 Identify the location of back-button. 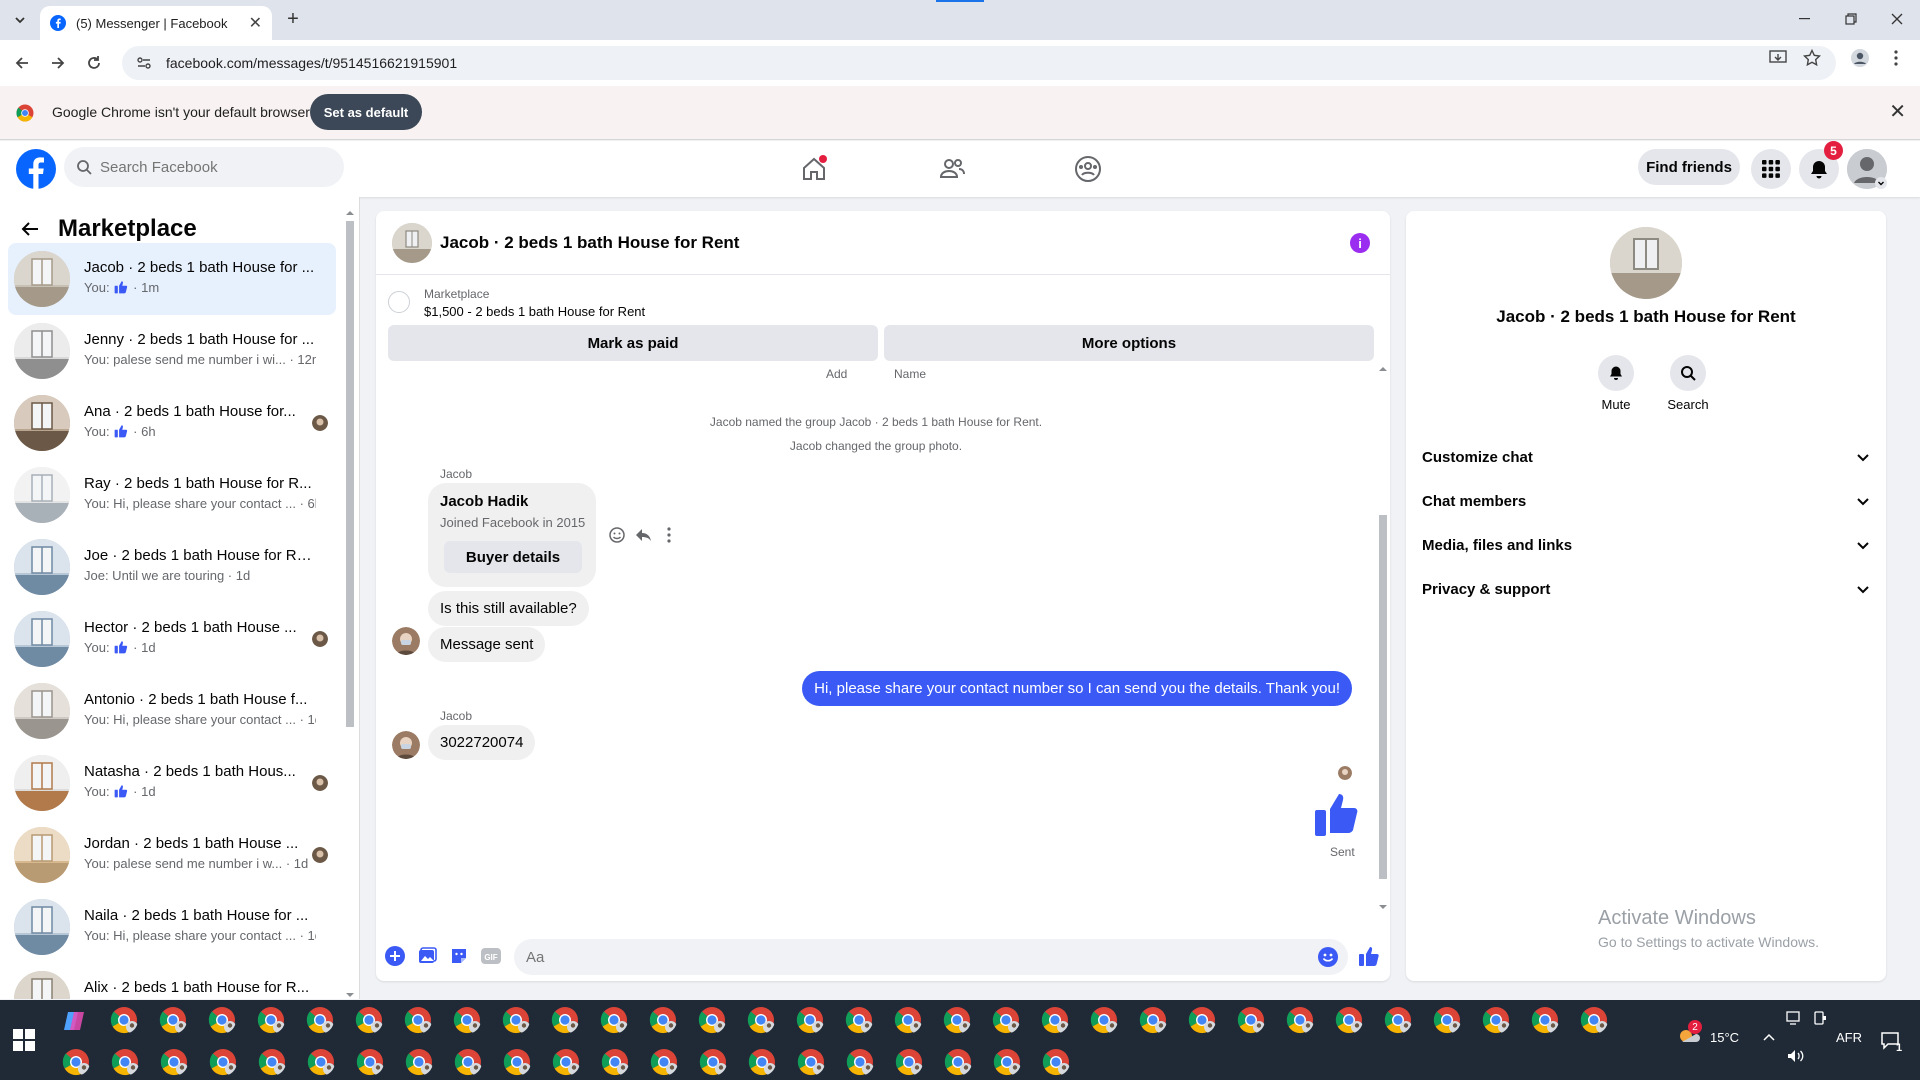
(22, 63).